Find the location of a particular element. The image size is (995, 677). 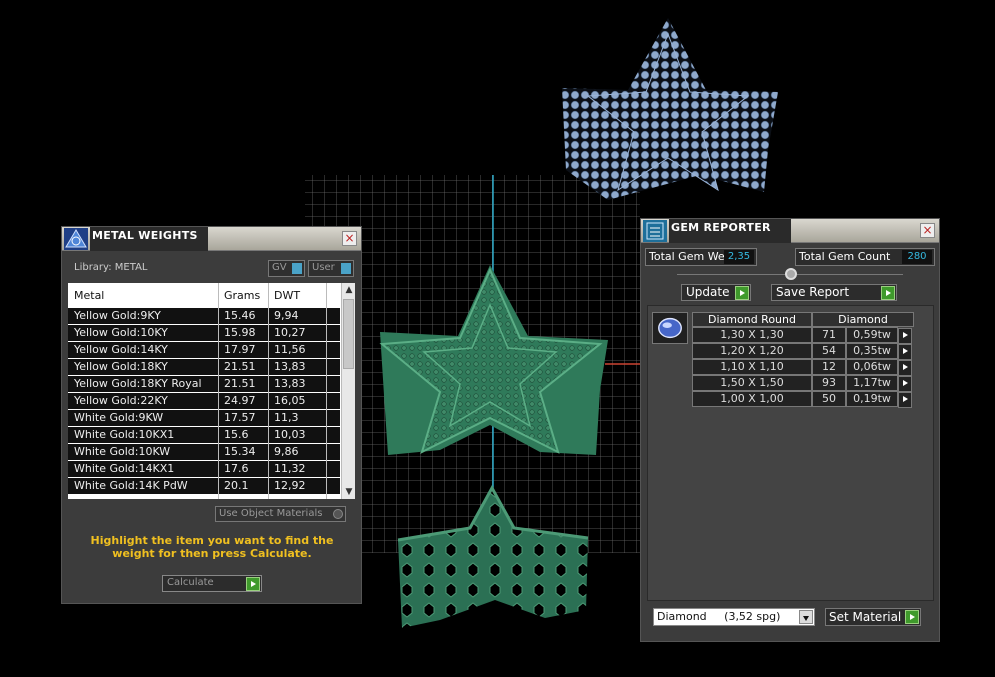

cell-metal: White Gold:14K PdW is located at coordinates (131, 485).